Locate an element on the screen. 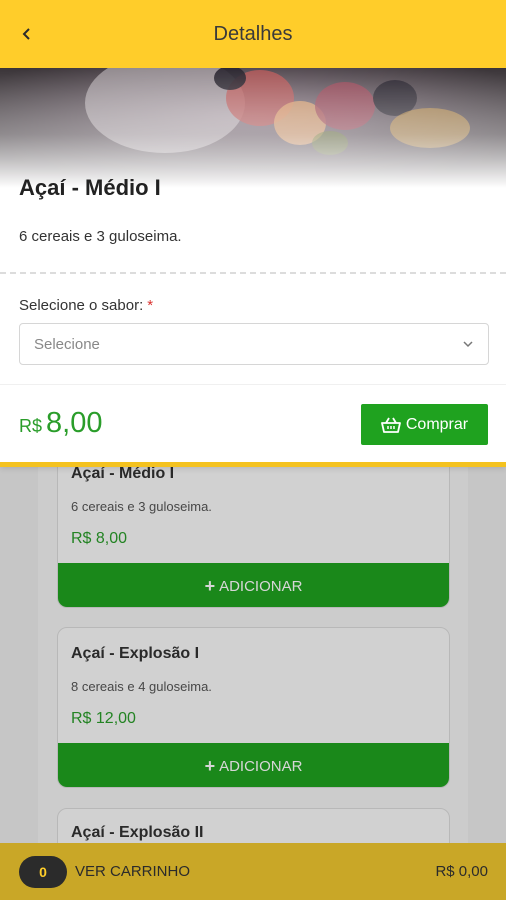 This screenshot has width=506, height=900. flavor-select-placeholder: Selecione is located at coordinates (67, 344).